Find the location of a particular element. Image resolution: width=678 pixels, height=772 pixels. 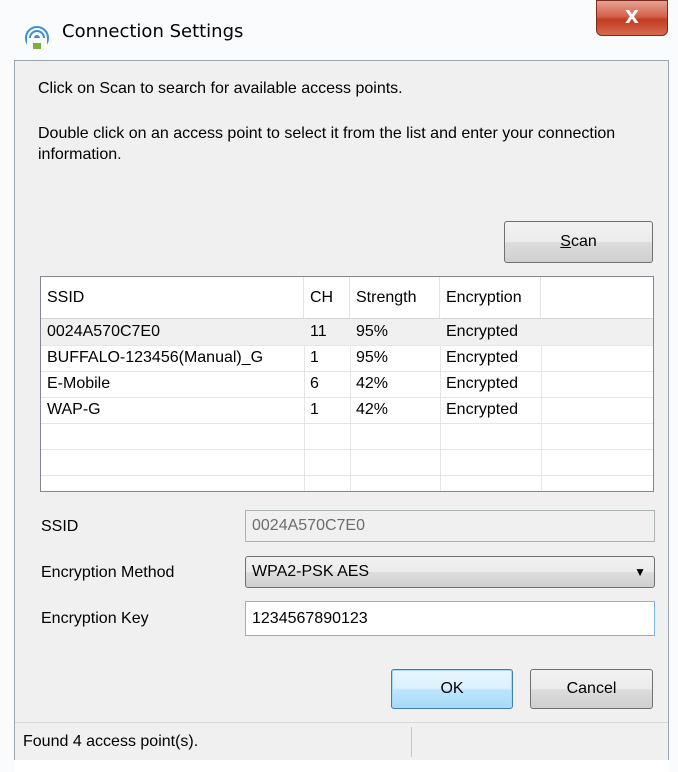

window-frame-right is located at coordinates (673, 416).